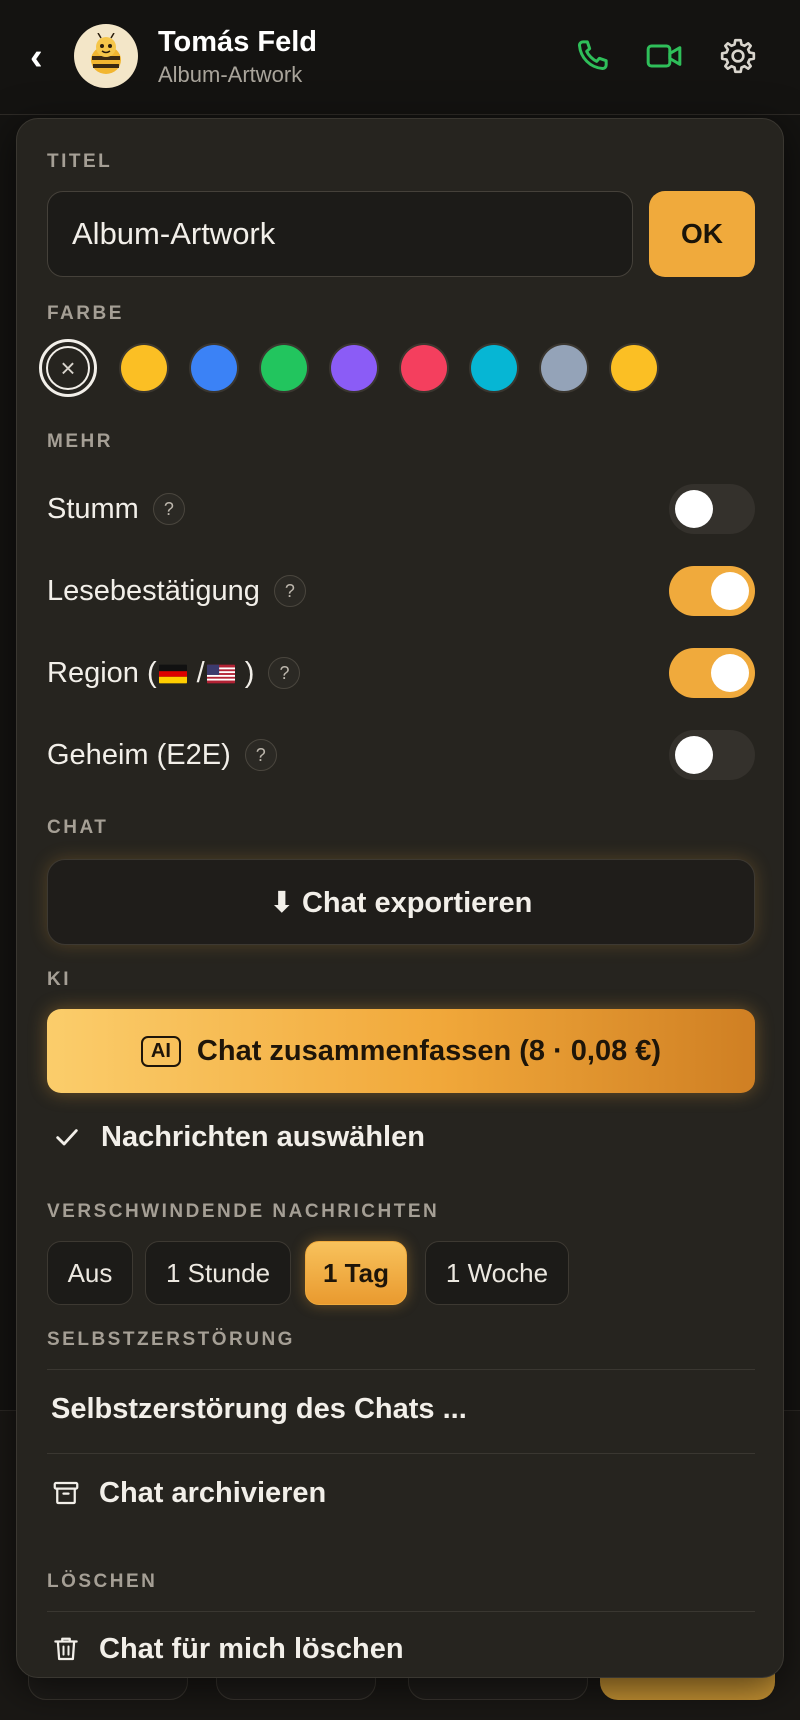 This screenshot has height=1720, width=800. Describe the element at coordinates (66, 1649) in the screenshot. I see `trash-icon` at that location.